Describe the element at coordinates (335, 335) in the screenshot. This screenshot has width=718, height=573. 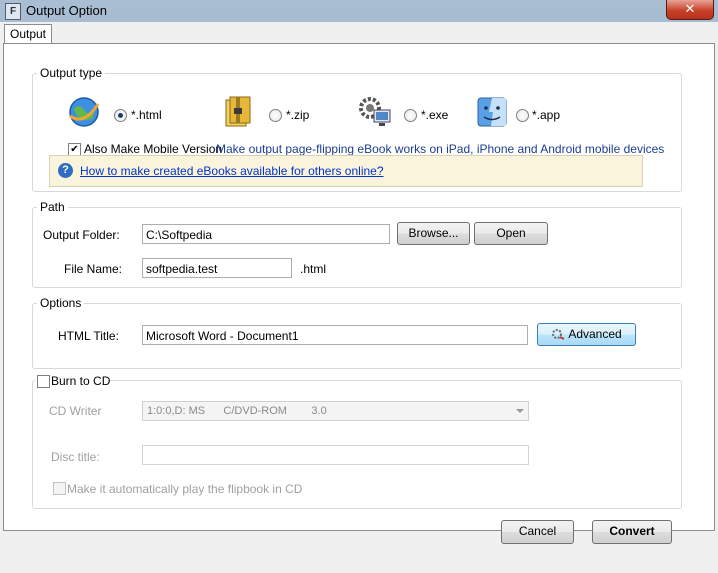
I see `html-title-input: Microsoft Word - Document1` at that location.